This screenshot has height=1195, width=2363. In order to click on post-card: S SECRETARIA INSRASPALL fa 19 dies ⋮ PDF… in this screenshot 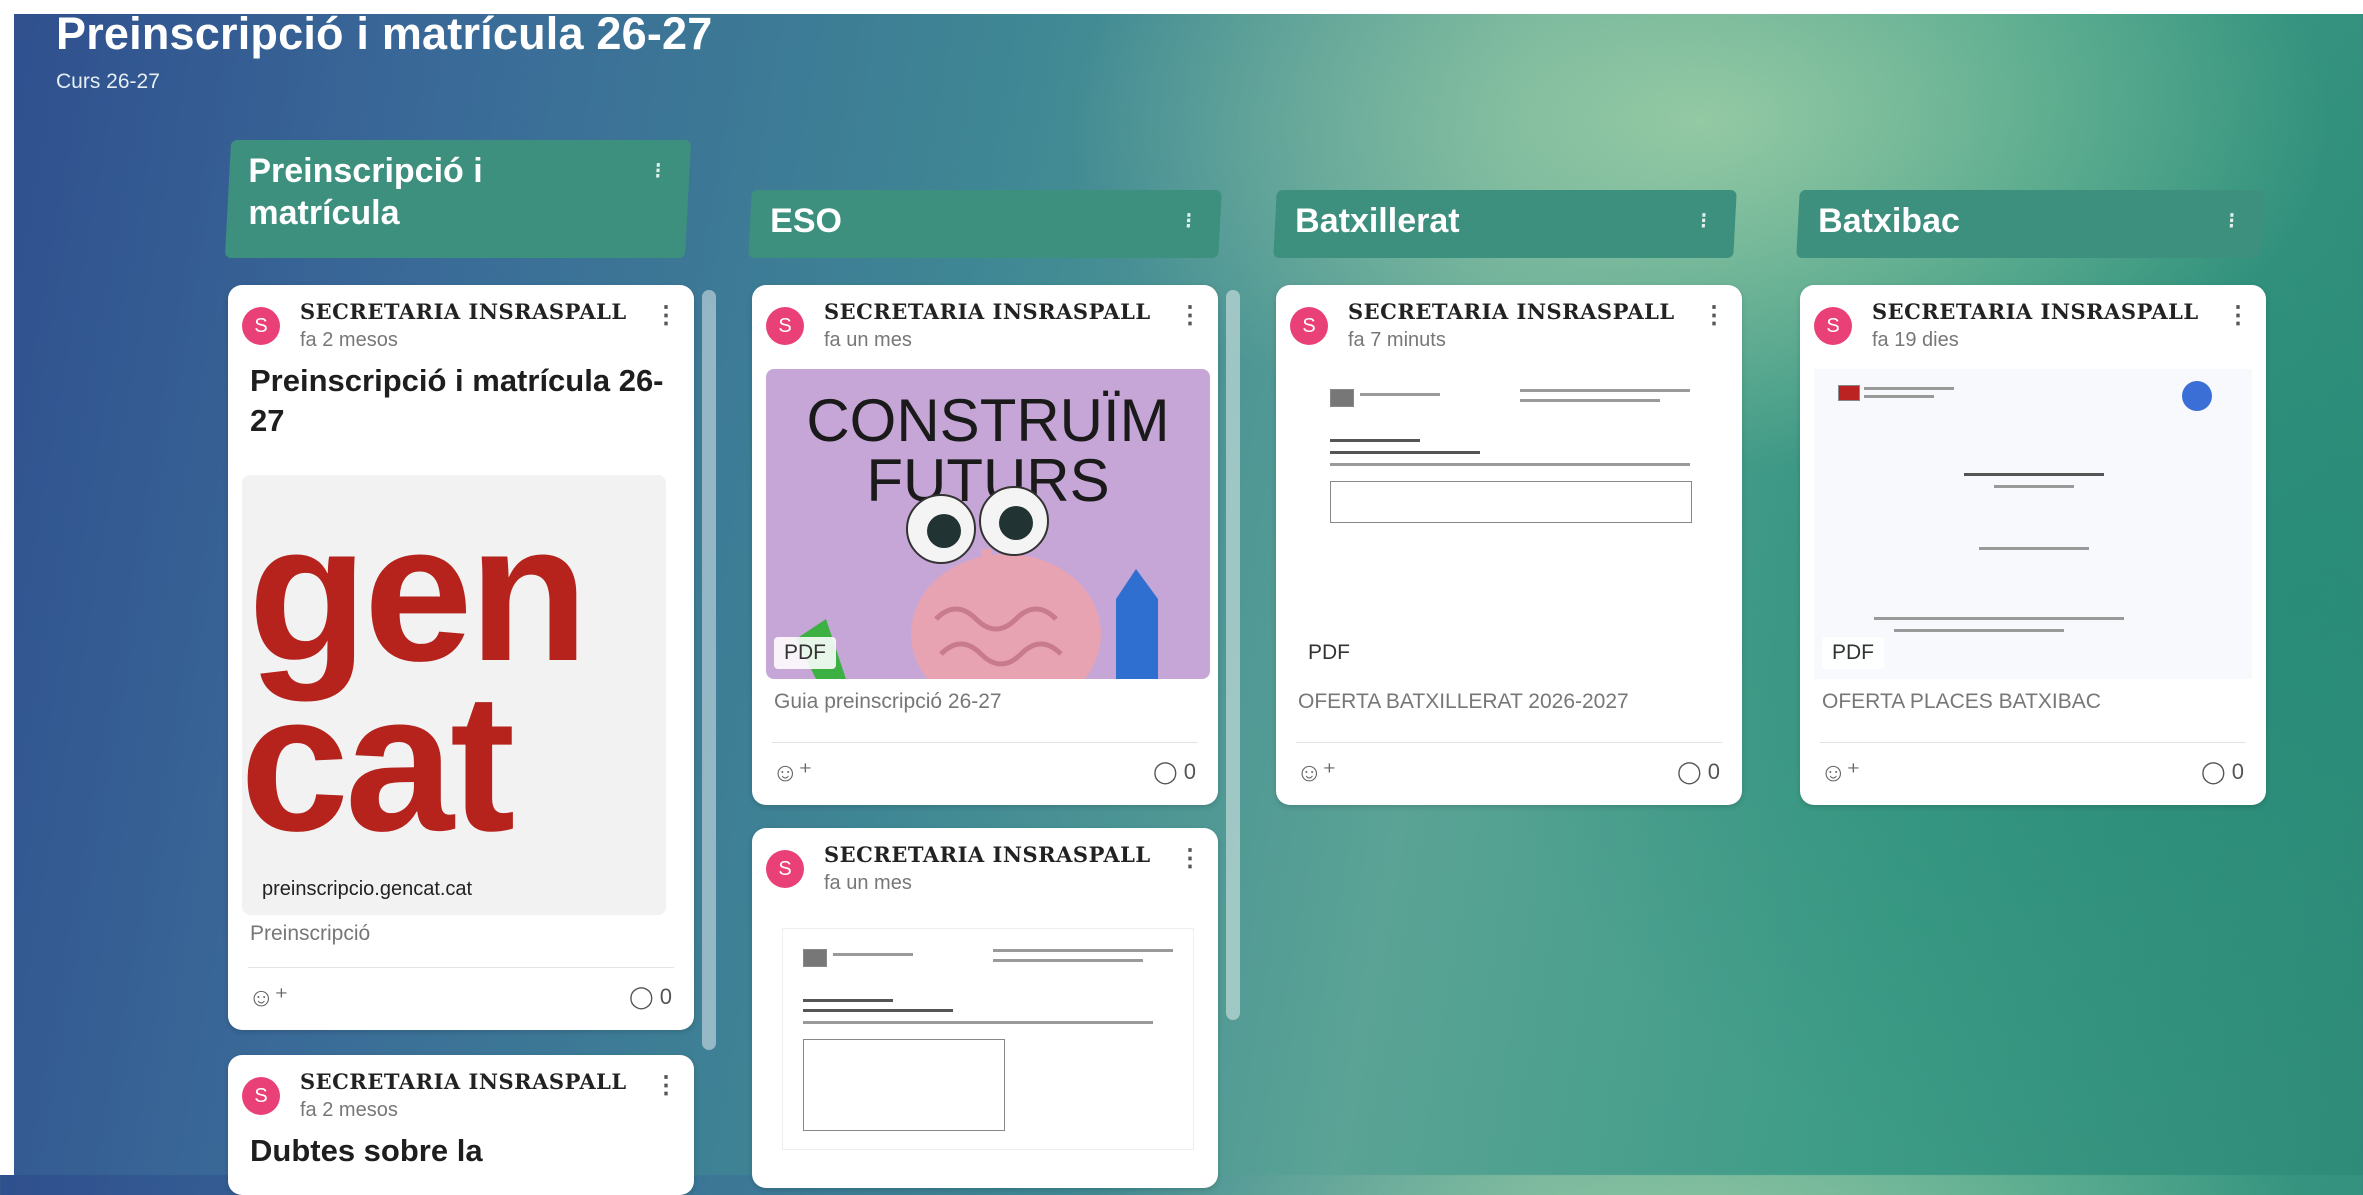, I will do `click(2033, 545)`.